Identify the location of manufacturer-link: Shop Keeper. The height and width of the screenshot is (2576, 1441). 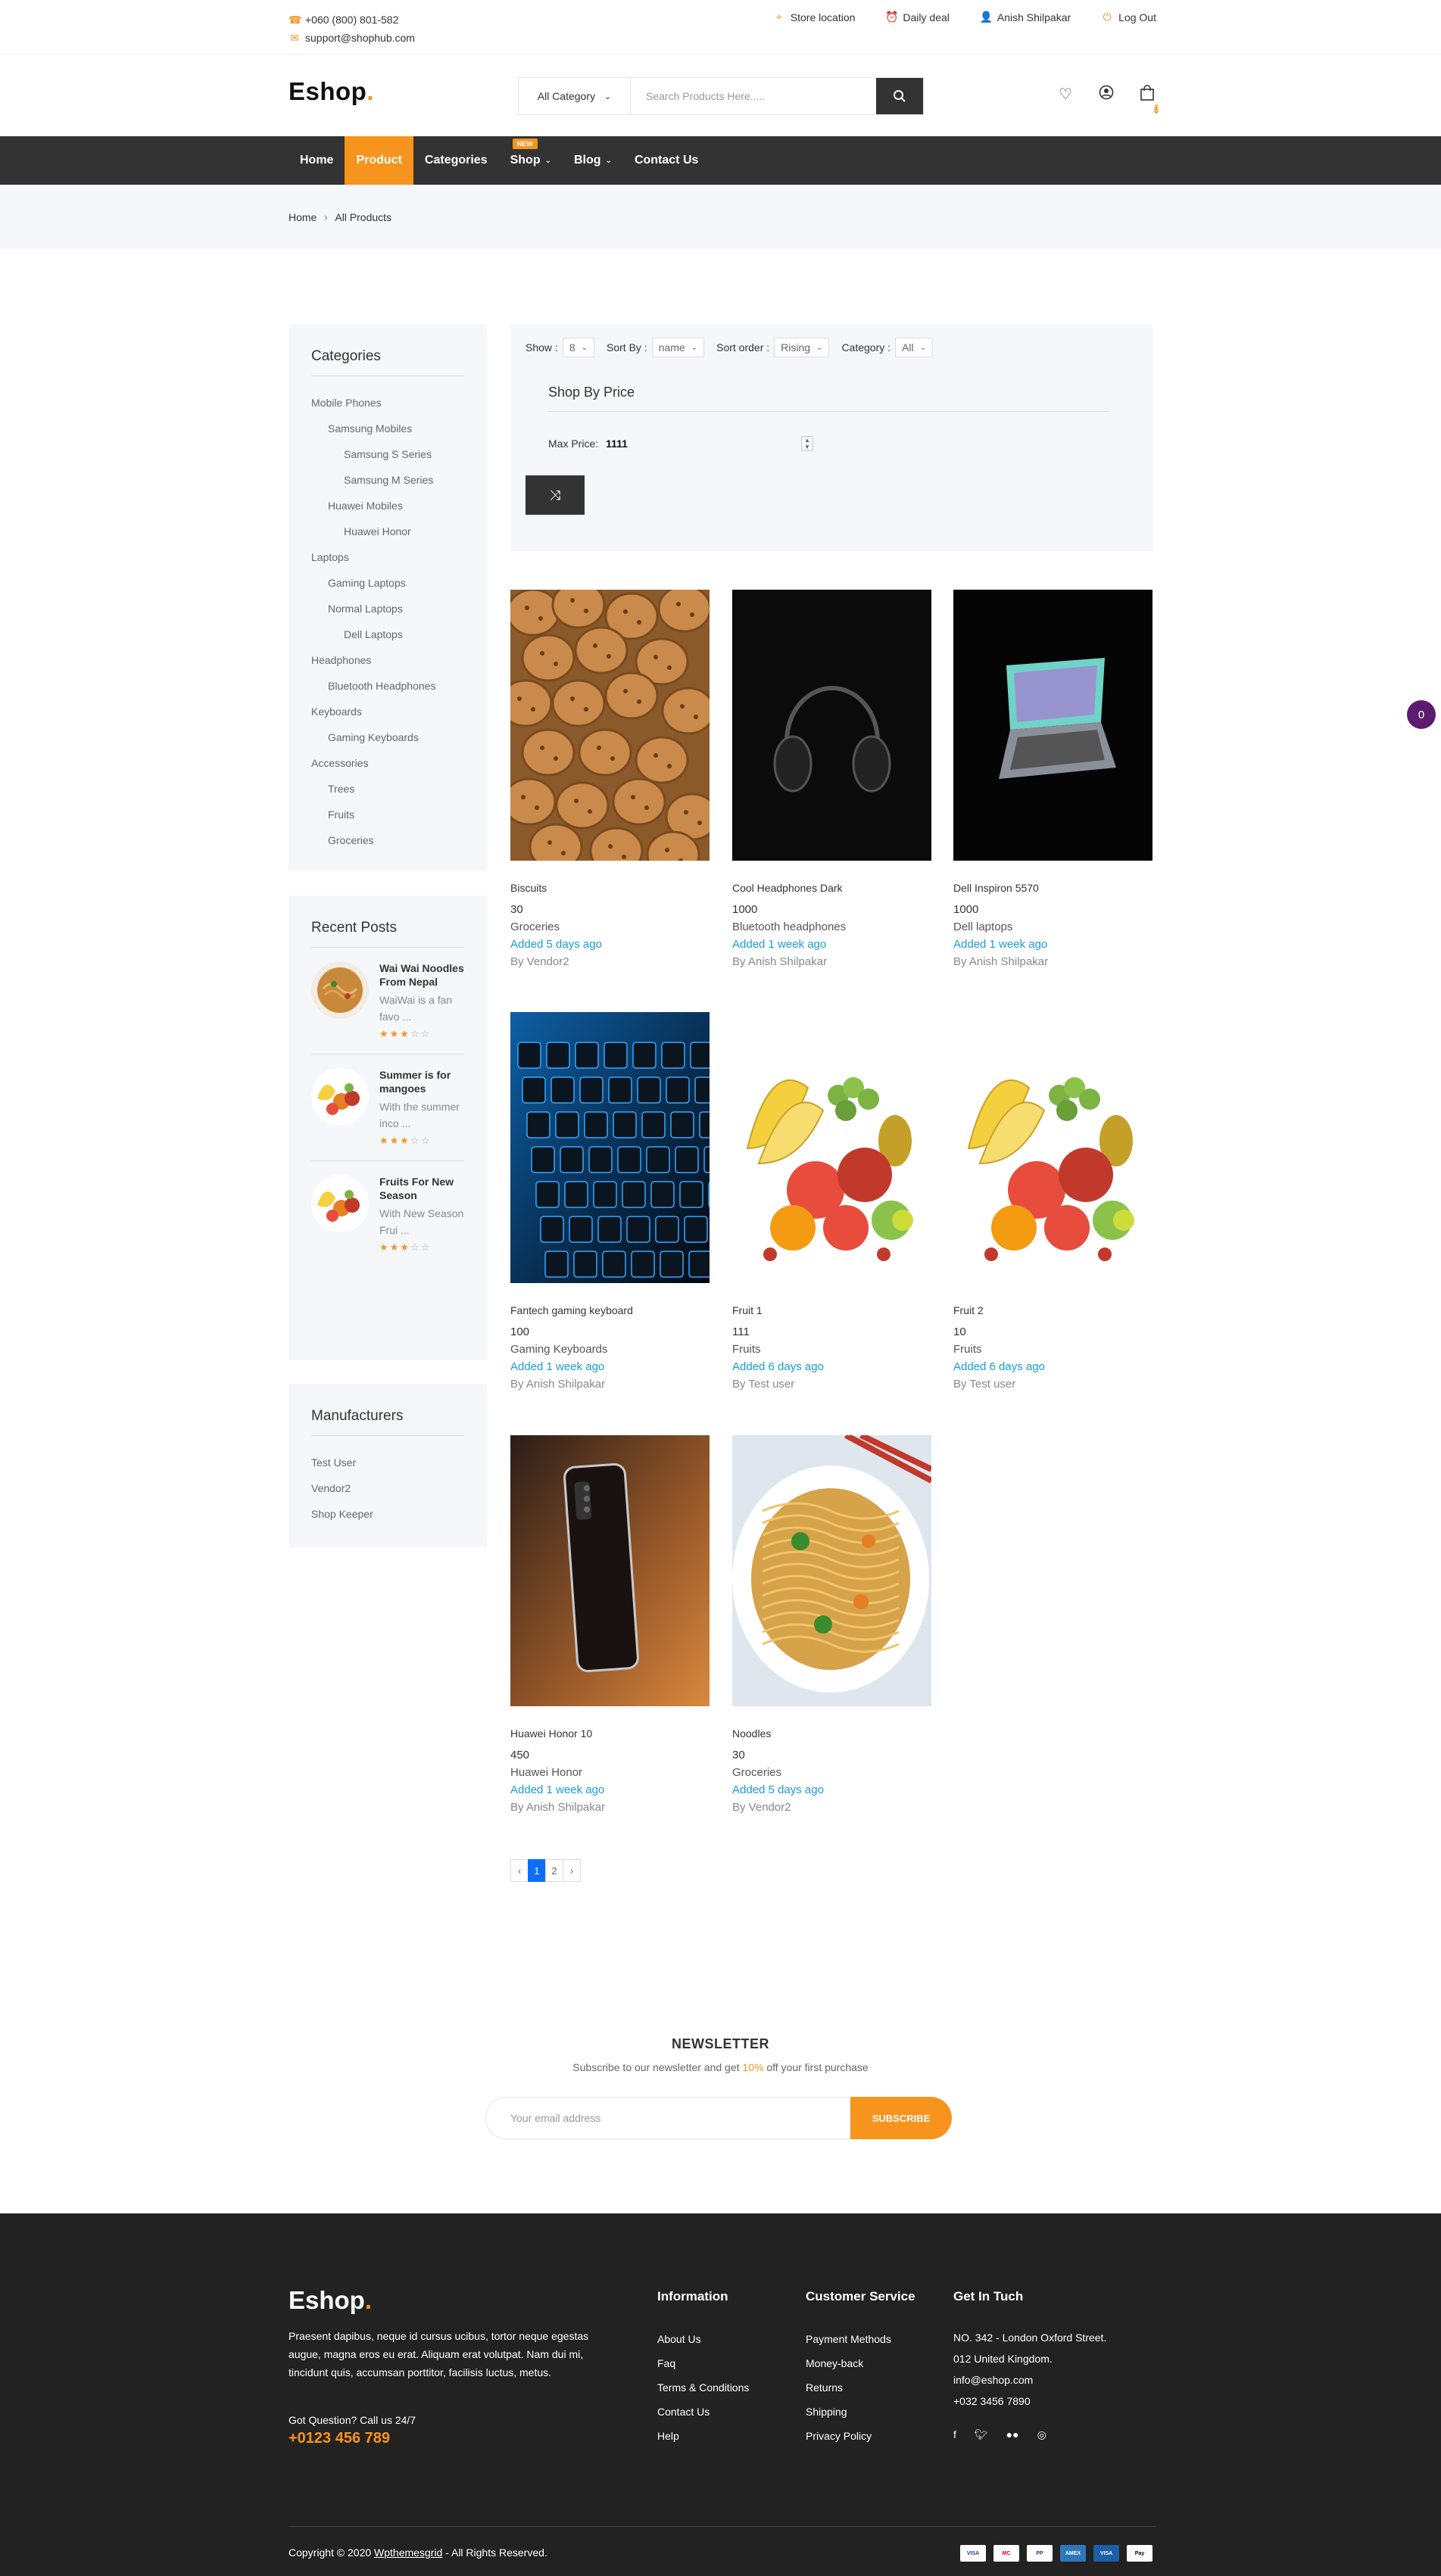
(388, 1514).